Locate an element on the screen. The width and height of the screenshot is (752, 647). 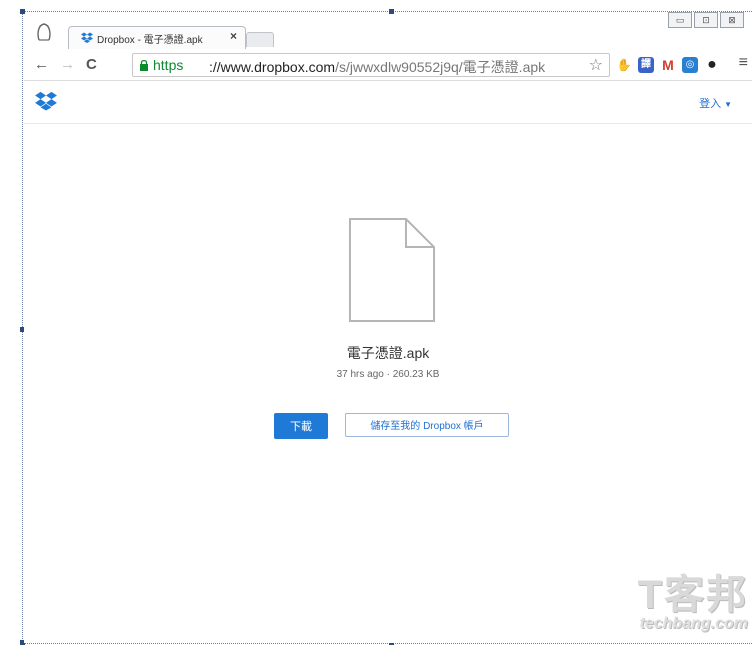
back-button: ← is located at coordinates (41, 64).